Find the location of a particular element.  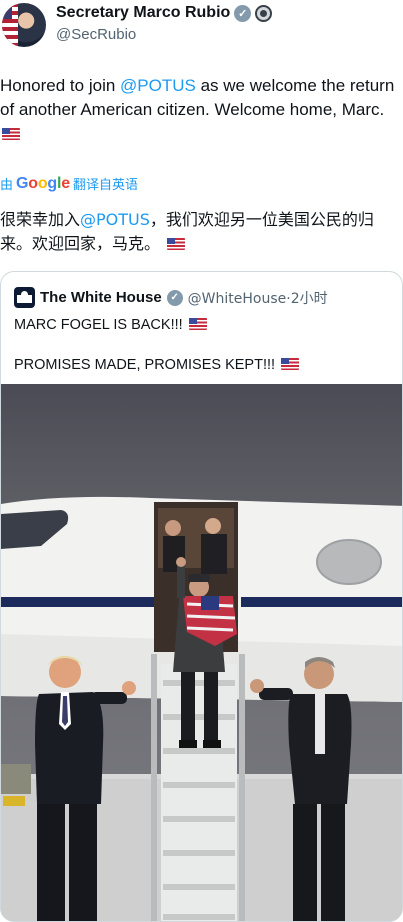

tweet-text-before: Honored to join is located at coordinates (60, 85).